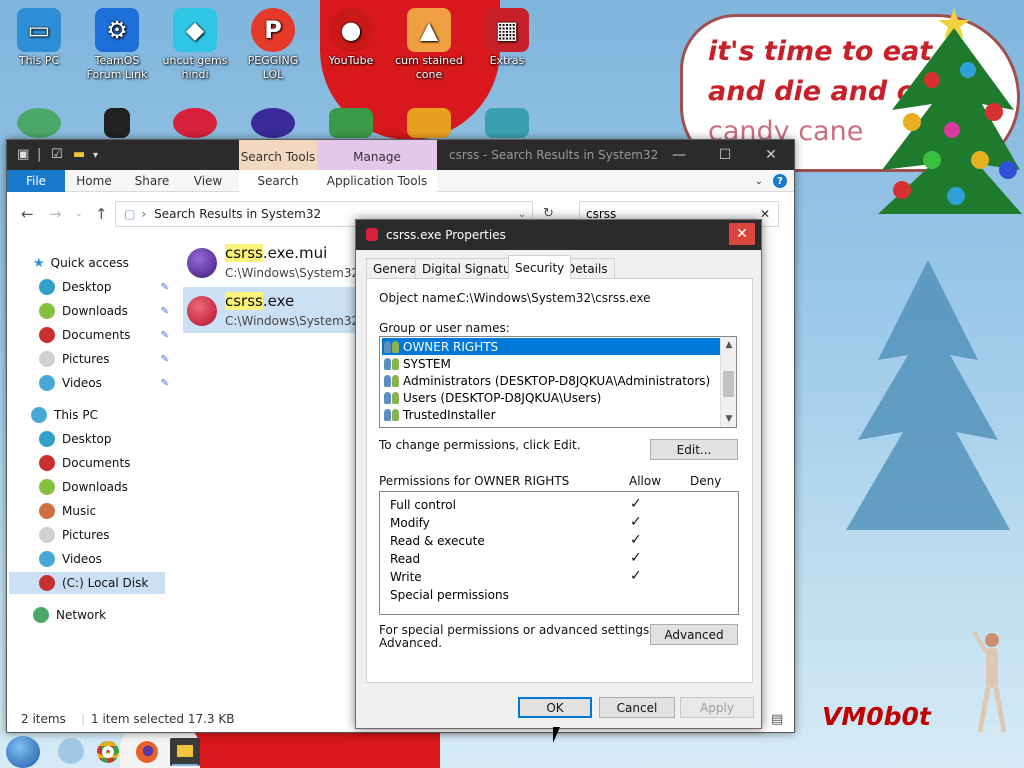  What do you see at coordinates (377, 181) in the screenshot?
I see `tab-application-tools: Application Tools` at bounding box center [377, 181].